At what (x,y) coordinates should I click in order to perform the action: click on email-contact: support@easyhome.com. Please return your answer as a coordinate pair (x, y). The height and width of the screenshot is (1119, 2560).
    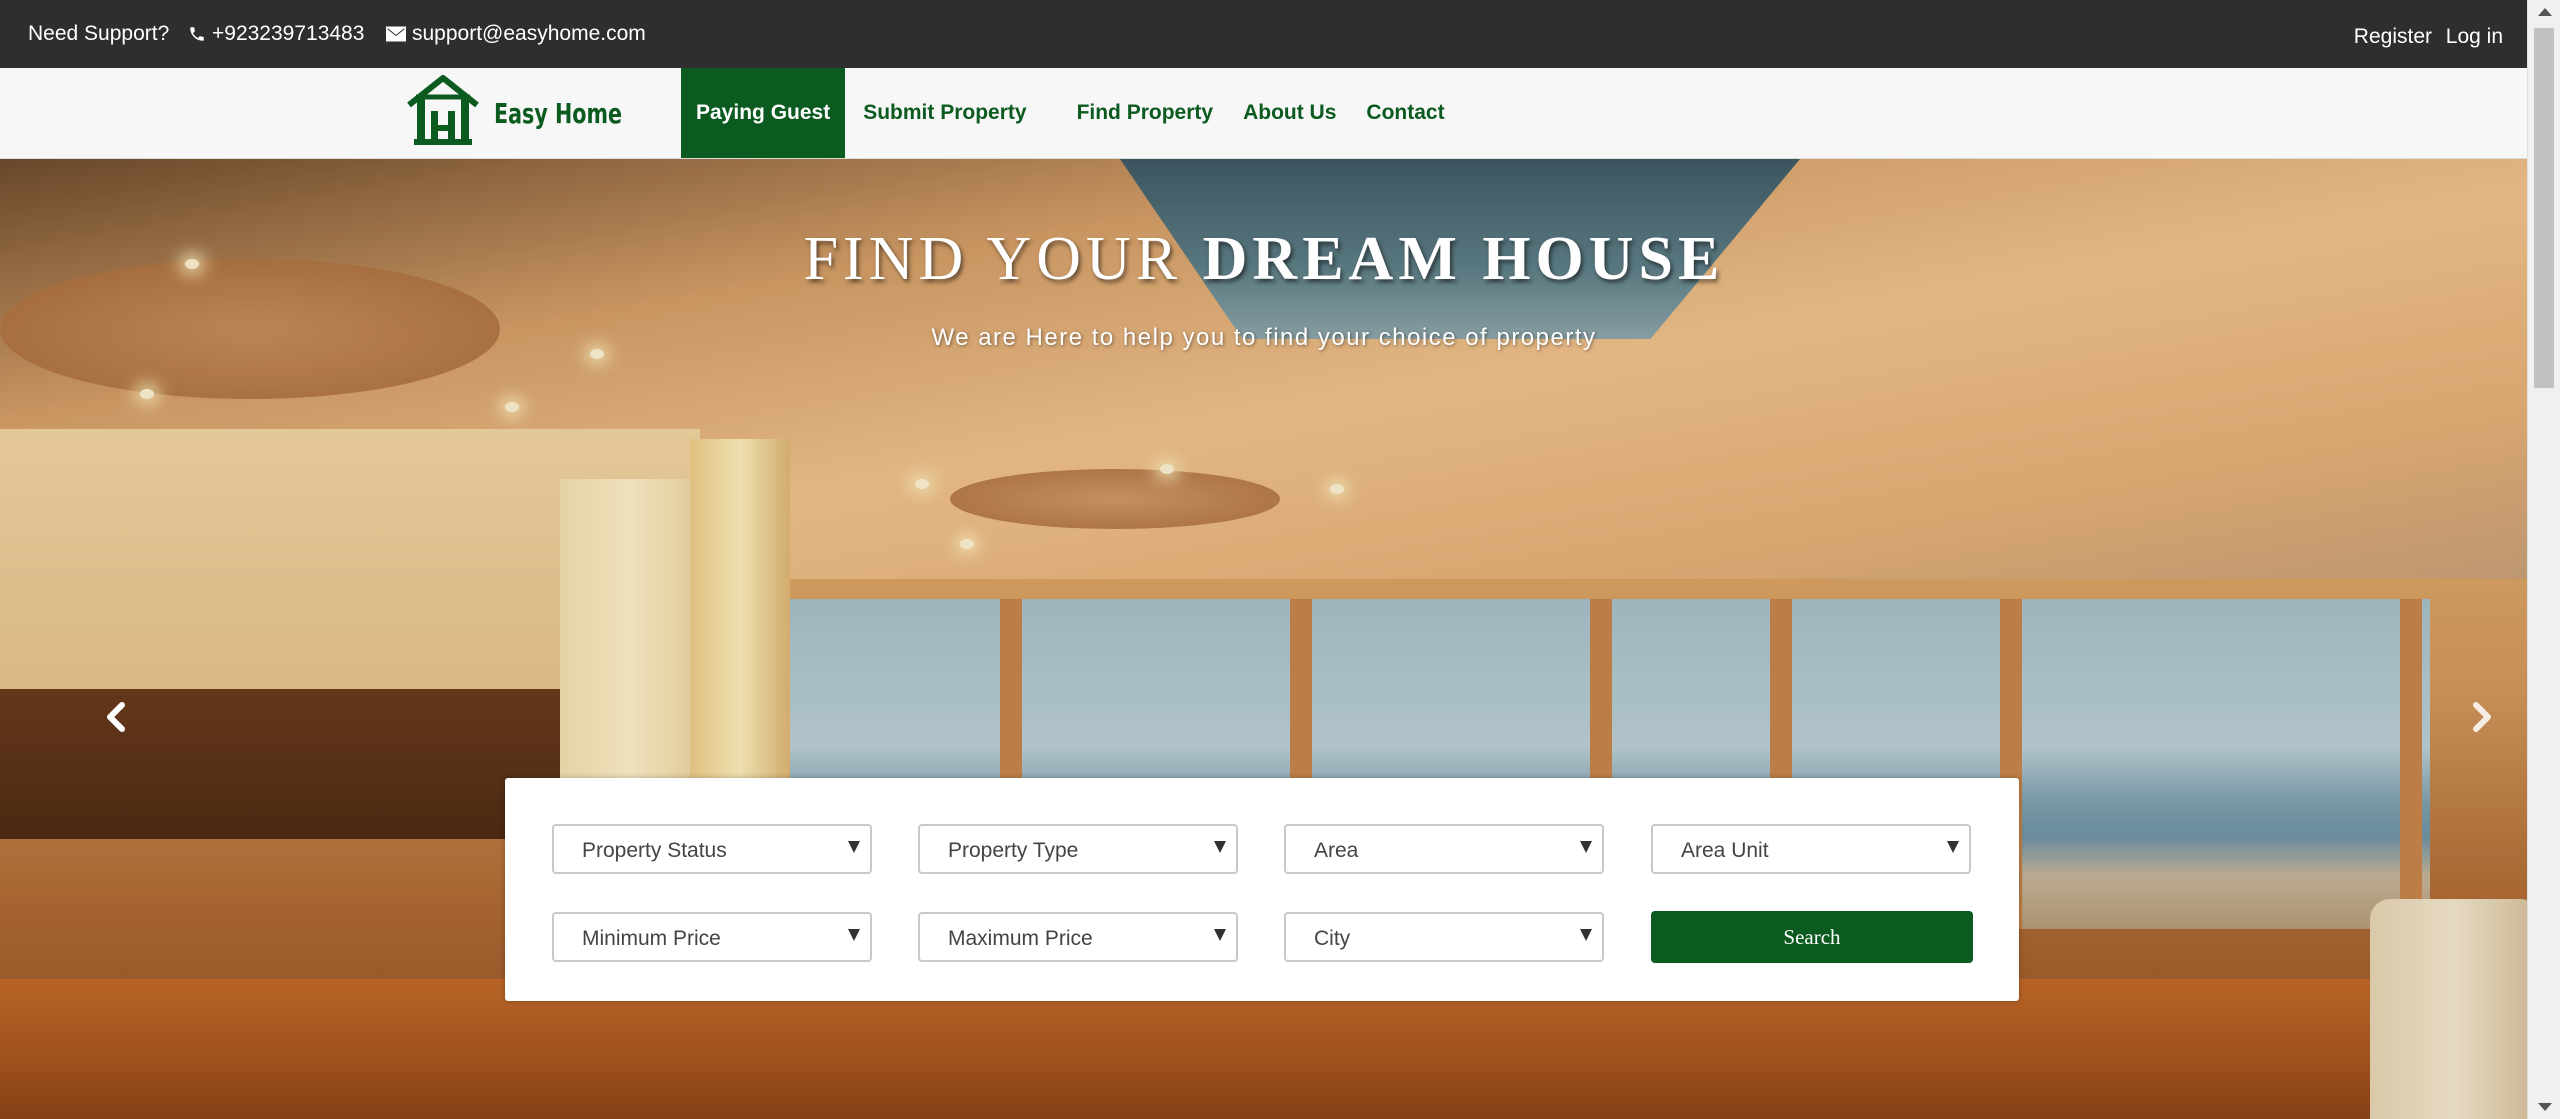
    Looking at the image, I should click on (516, 34).